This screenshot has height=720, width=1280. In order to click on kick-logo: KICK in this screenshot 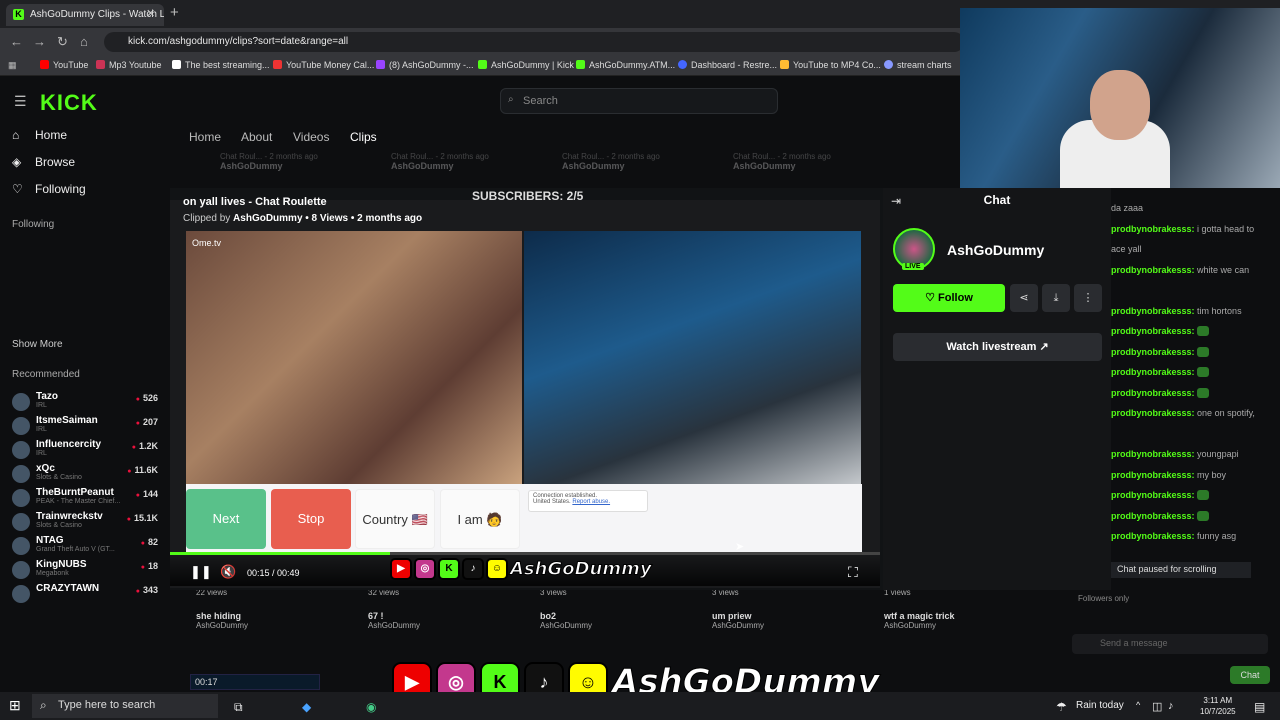, I will do `click(69, 103)`.